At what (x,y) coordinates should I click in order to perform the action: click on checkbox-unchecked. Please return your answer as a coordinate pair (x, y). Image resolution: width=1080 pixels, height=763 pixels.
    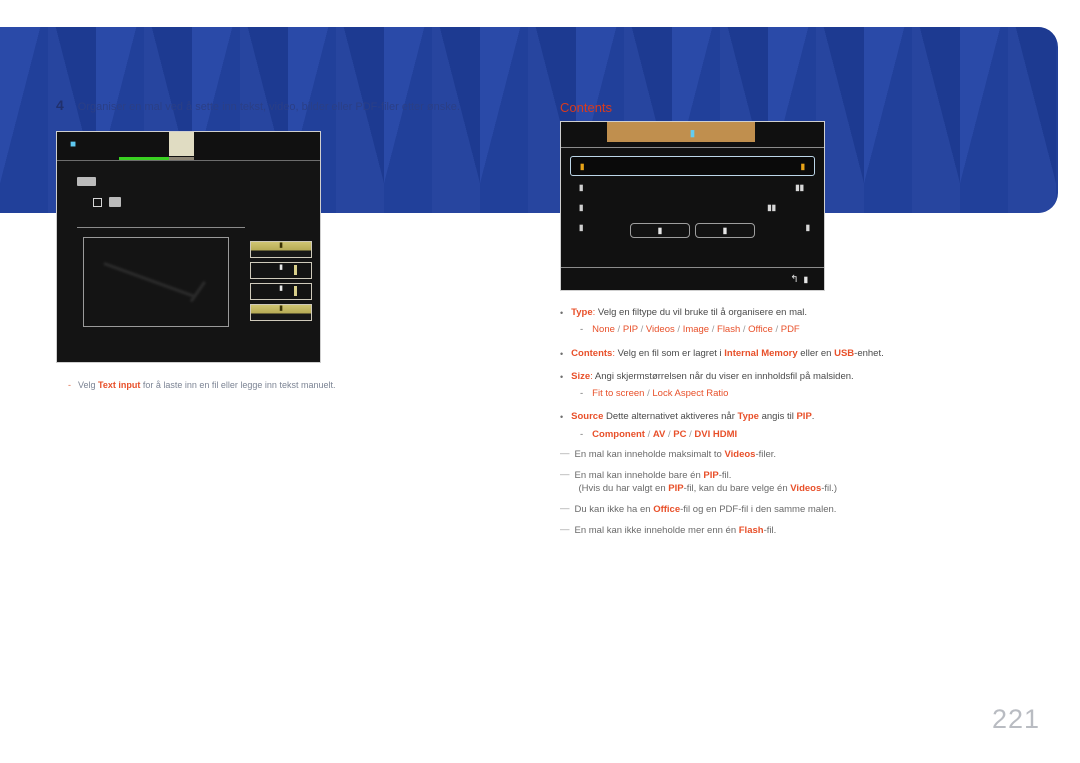
    Looking at the image, I should click on (97, 202).